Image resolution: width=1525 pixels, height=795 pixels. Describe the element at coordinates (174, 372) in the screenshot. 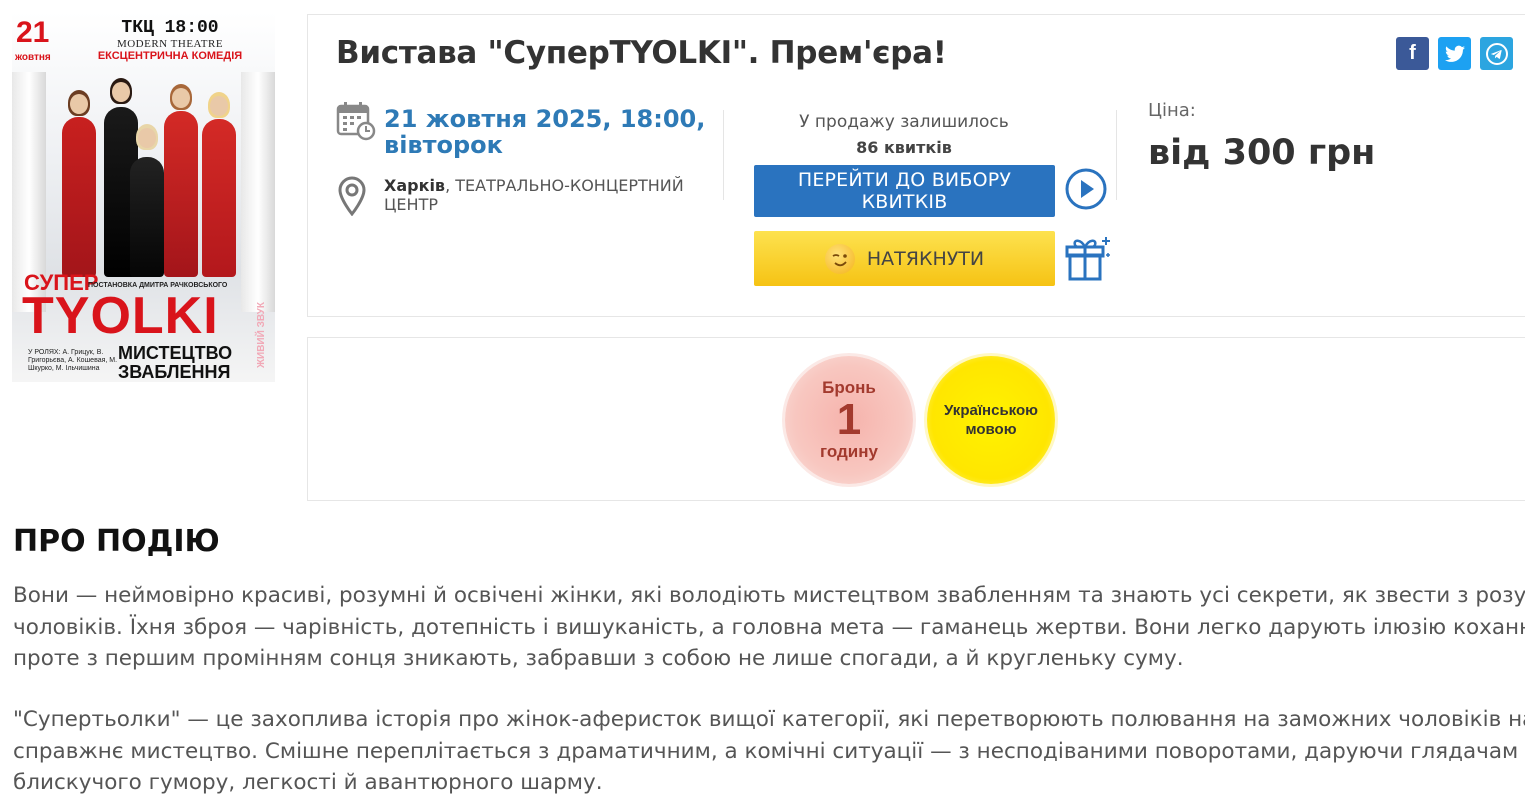

I see `poster-tagline-line2: ЗВАБЛЕННЯ` at that location.